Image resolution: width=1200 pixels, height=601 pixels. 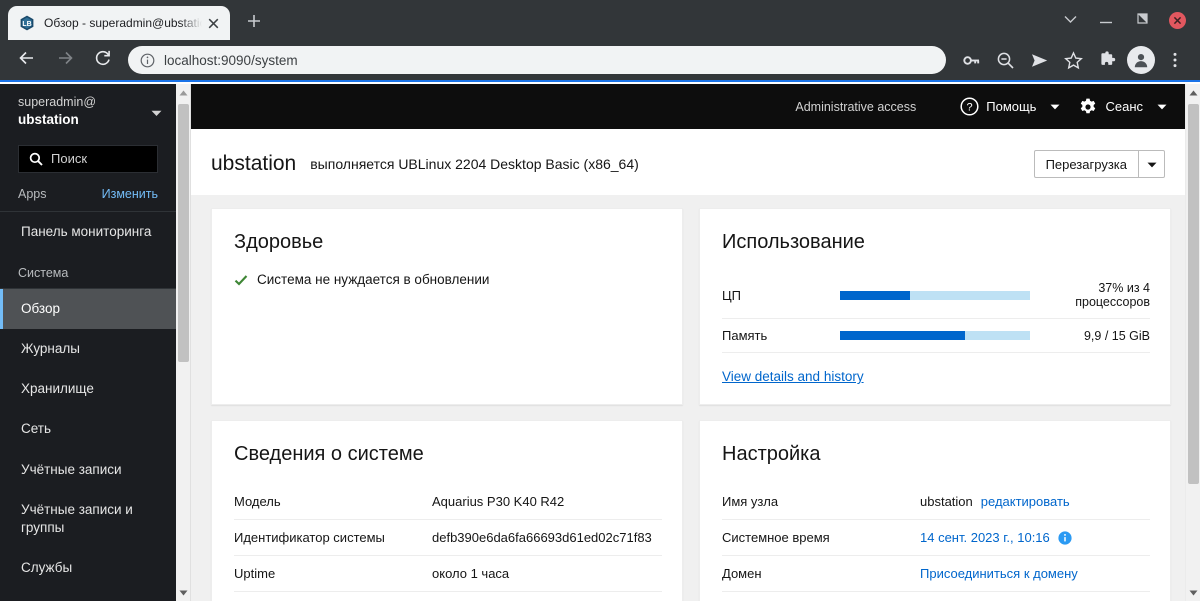 What do you see at coordinates (88, 112) in the screenshot?
I see `sidebar-host-switcher: superadmin@ ubstation` at bounding box center [88, 112].